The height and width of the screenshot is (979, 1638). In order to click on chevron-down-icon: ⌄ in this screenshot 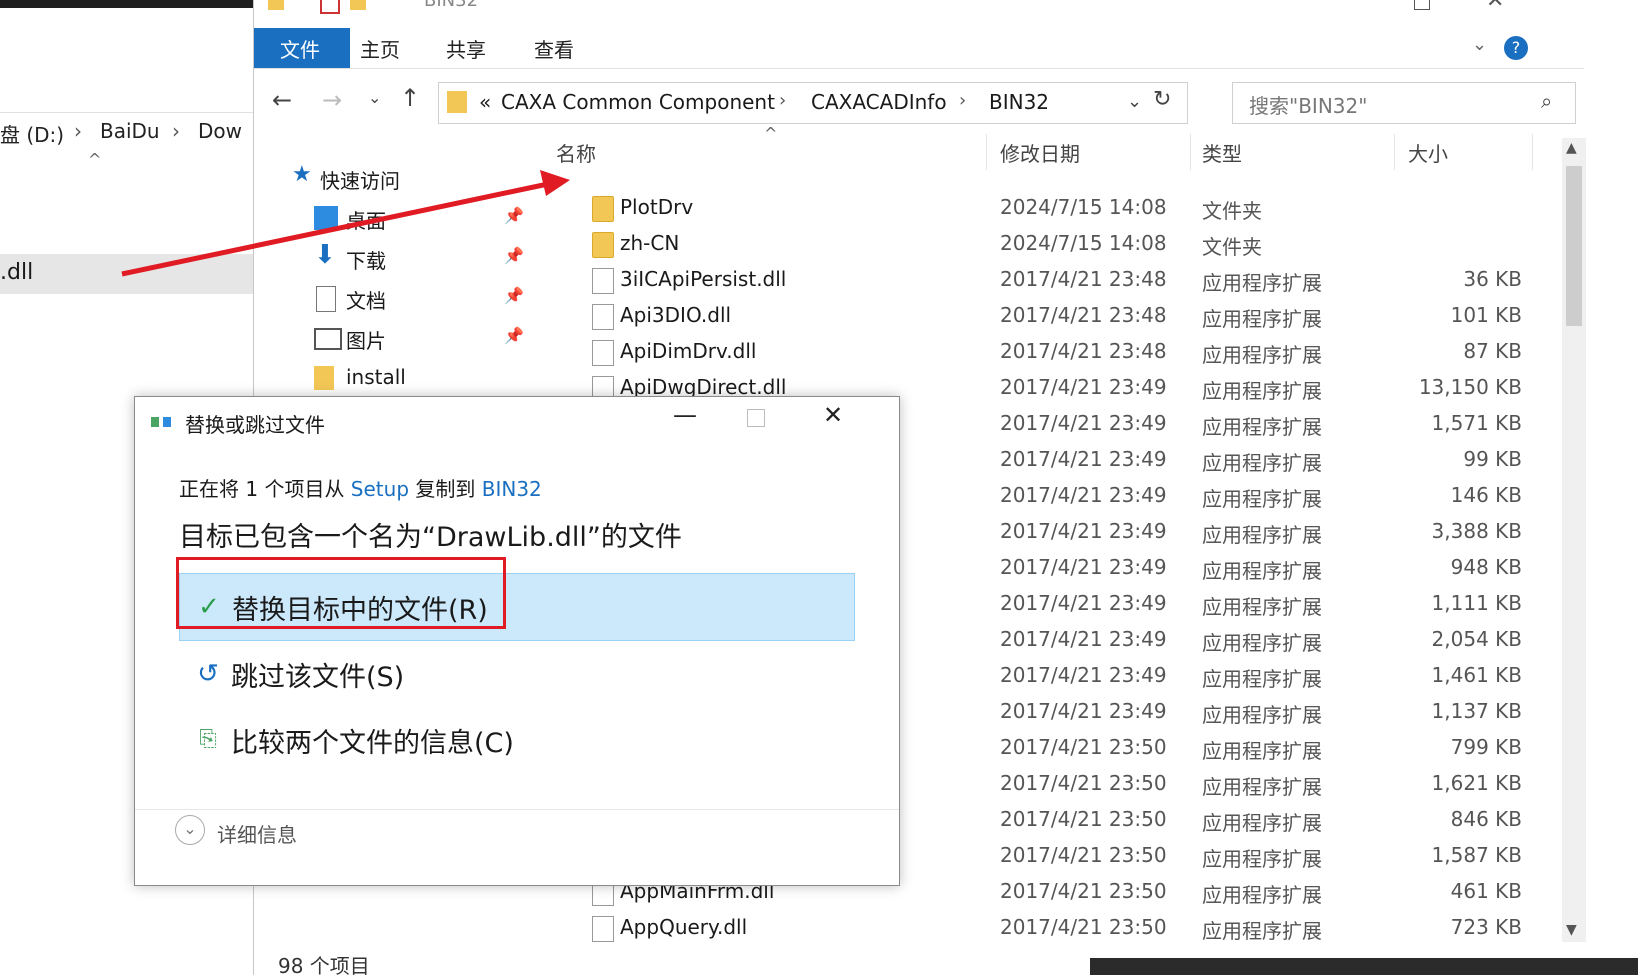, I will do `click(190, 830)`.